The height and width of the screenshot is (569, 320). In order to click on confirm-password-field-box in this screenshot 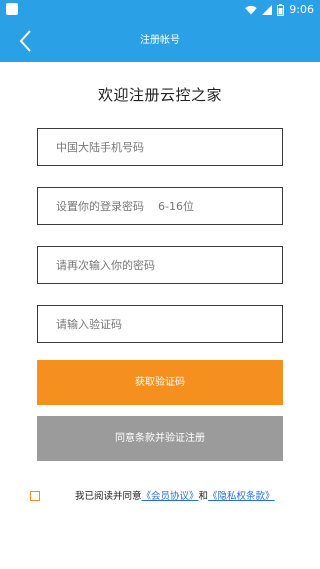, I will do `click(160, 265)`.